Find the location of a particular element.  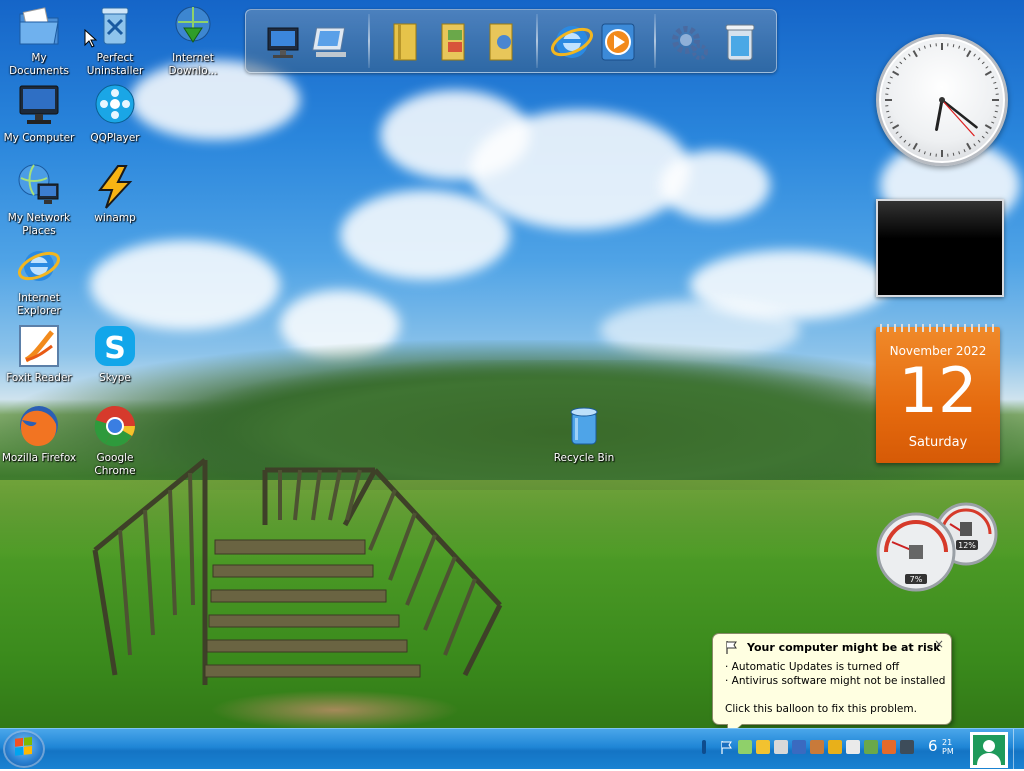

settings-tray-icon is located at coordinates (907, 747).